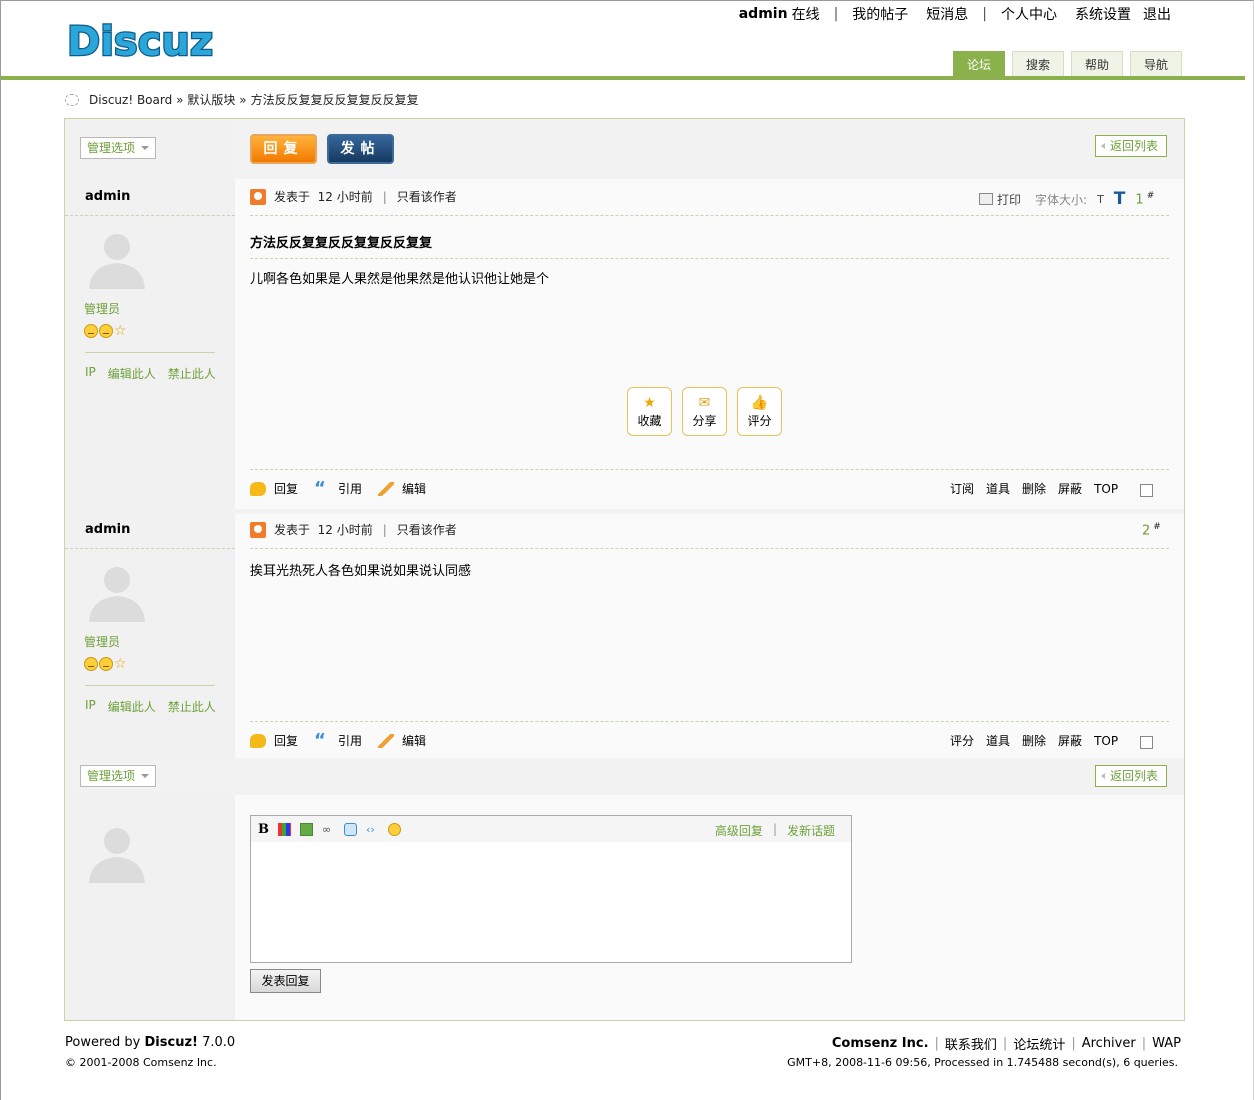 The height and width of the screenshot is (1100, 1254). What do you see at coordinates (649, 411) in the screenshot?
I see `favorite-button: ★ 收藏` at bounding box center [649, 411].